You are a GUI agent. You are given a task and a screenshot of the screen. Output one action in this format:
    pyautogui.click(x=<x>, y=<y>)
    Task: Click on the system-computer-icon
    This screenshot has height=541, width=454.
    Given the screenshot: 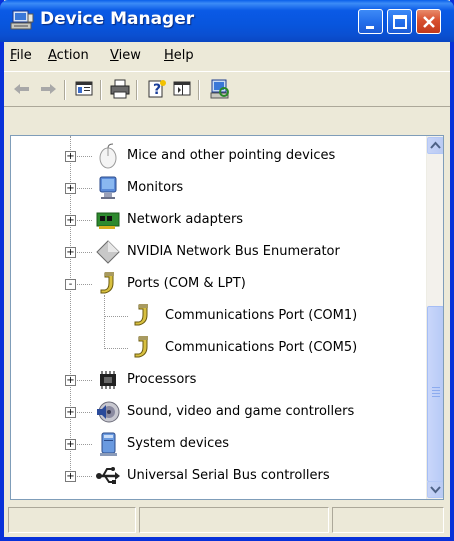 What is the action you would take?
    pyautogui.click(x=108, y=444)
    